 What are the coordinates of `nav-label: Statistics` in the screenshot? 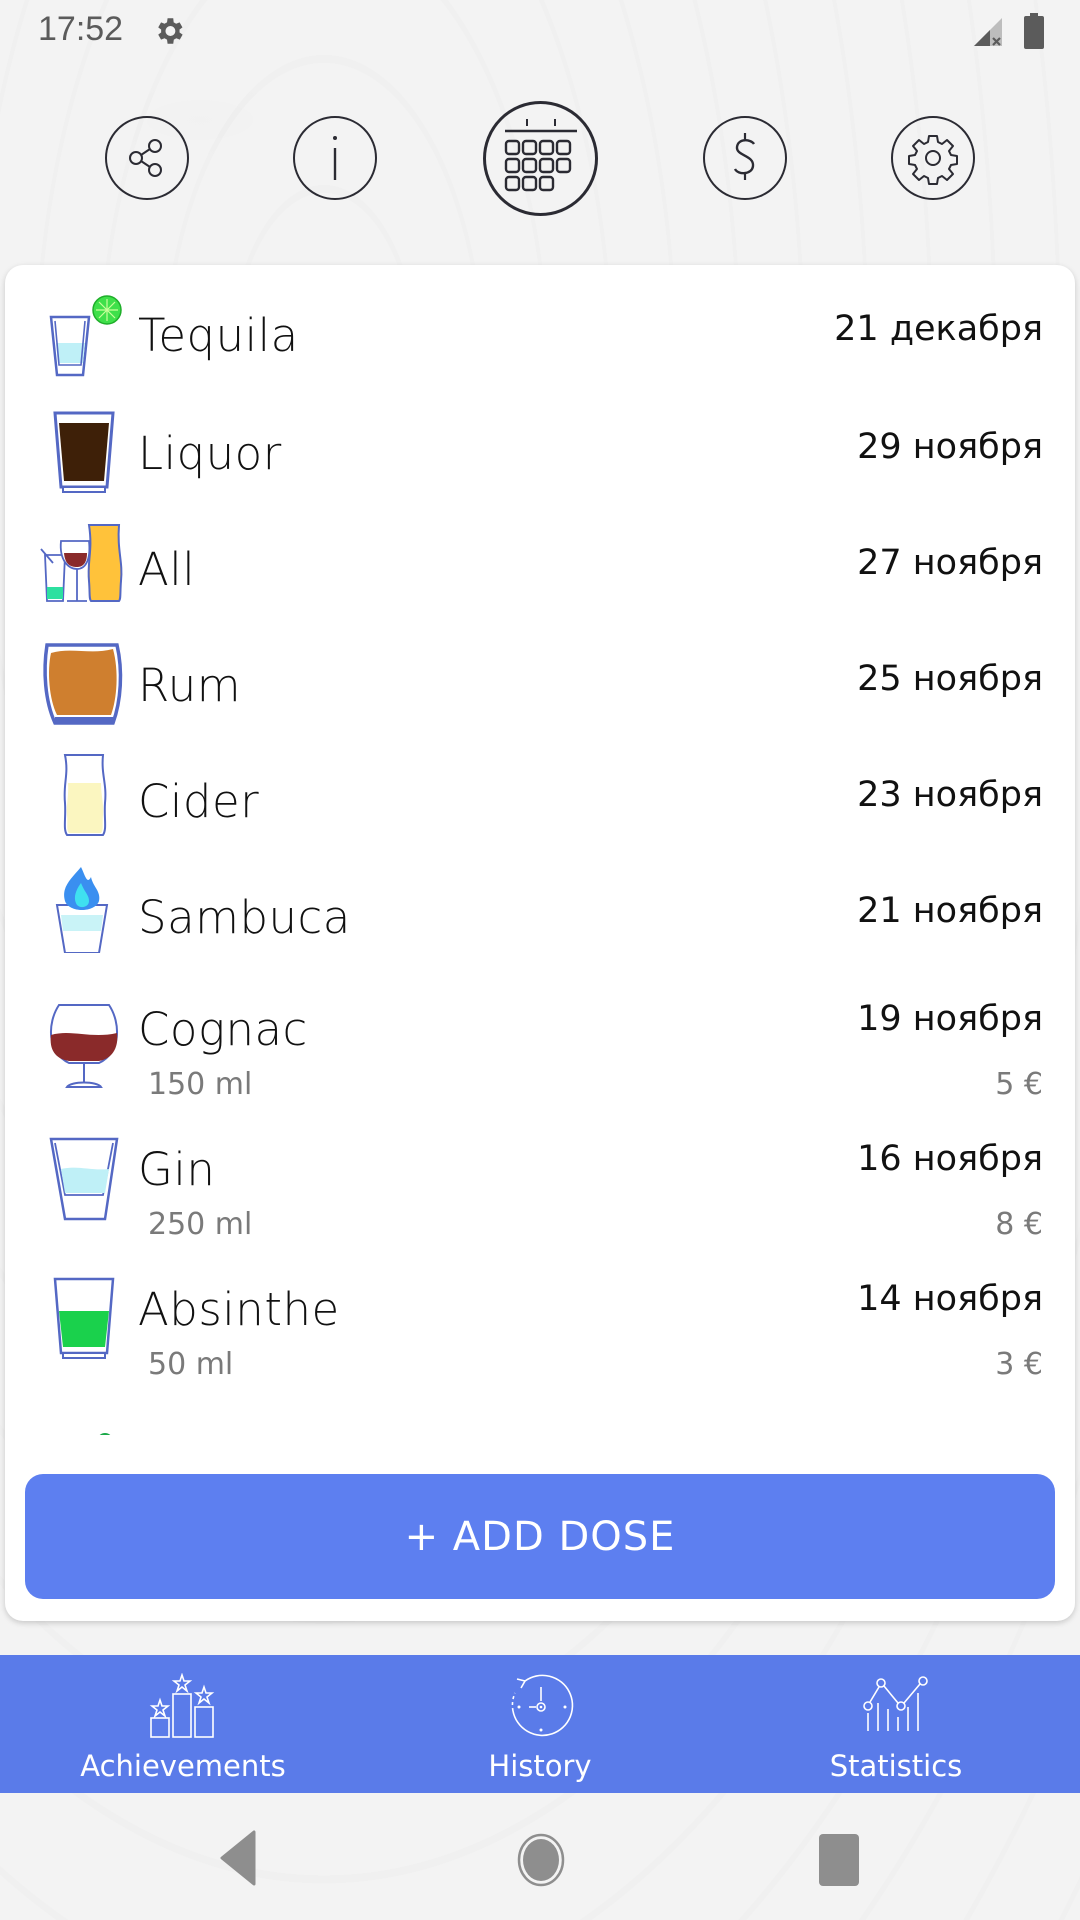 It's located at (896, 1766).